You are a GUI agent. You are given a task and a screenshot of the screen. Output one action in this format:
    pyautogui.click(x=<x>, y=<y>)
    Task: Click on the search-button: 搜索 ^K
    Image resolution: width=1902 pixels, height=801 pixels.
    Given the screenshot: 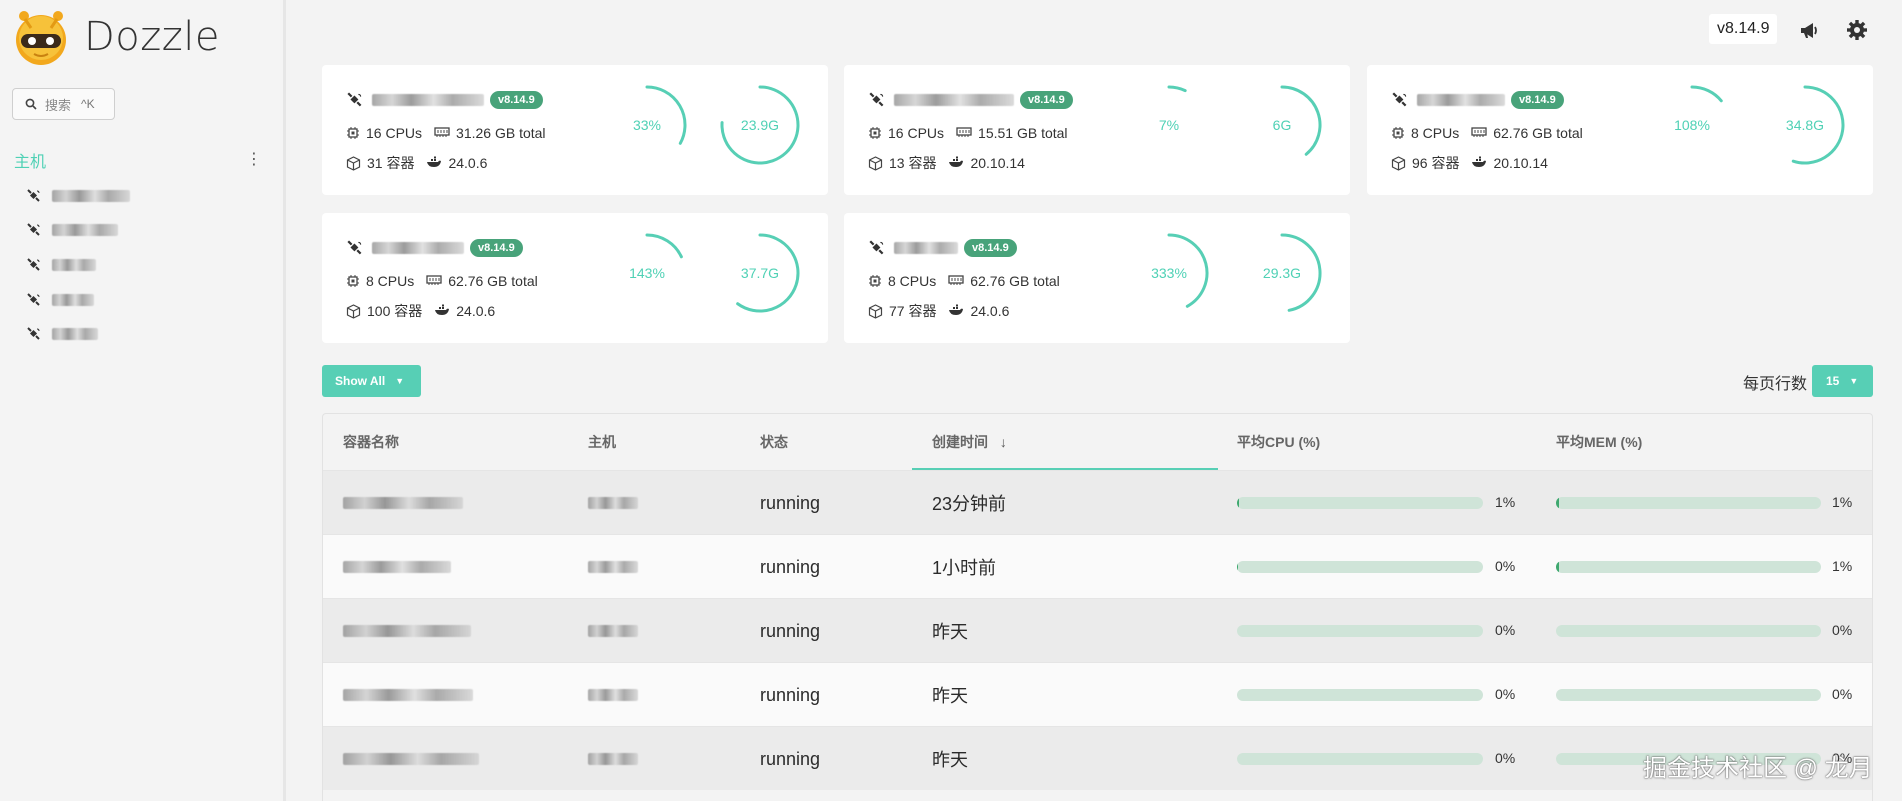 What is the action you would take?
    pyautogui.click(x=63, y=104)
    